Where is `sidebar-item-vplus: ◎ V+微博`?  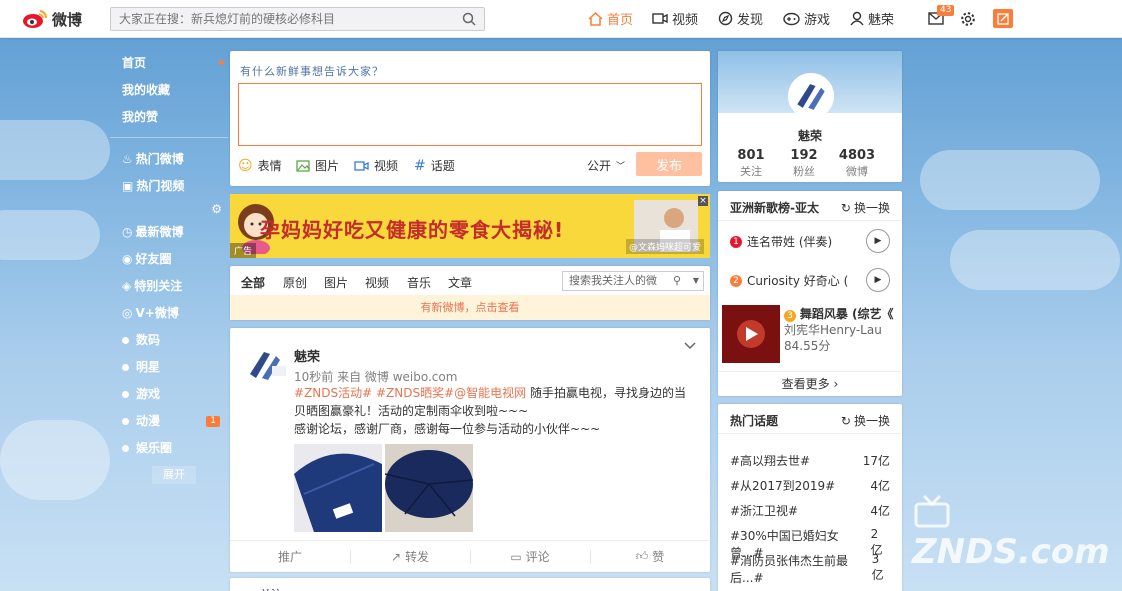
sidebar-item-vplus: ◎ V+微博 is located at coordinates (169, 313).